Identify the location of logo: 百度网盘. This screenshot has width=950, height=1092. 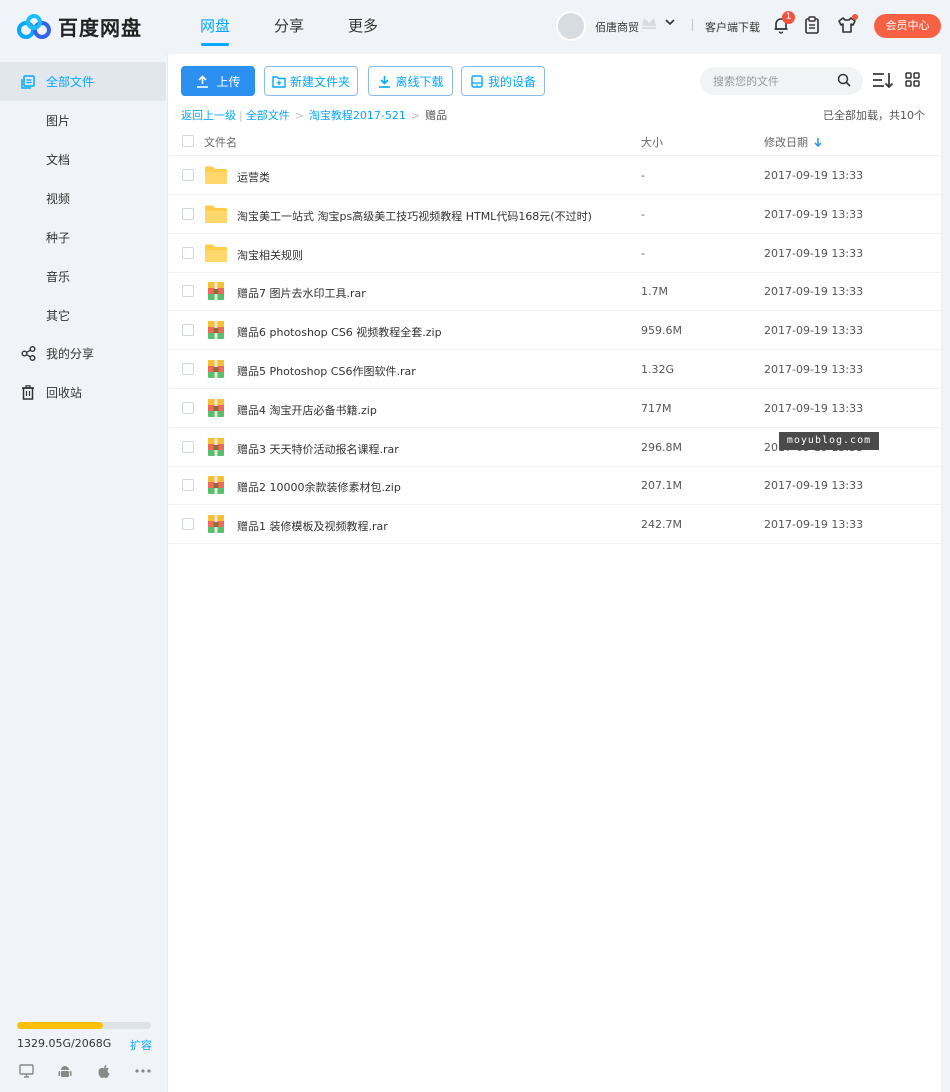
(79, 26).